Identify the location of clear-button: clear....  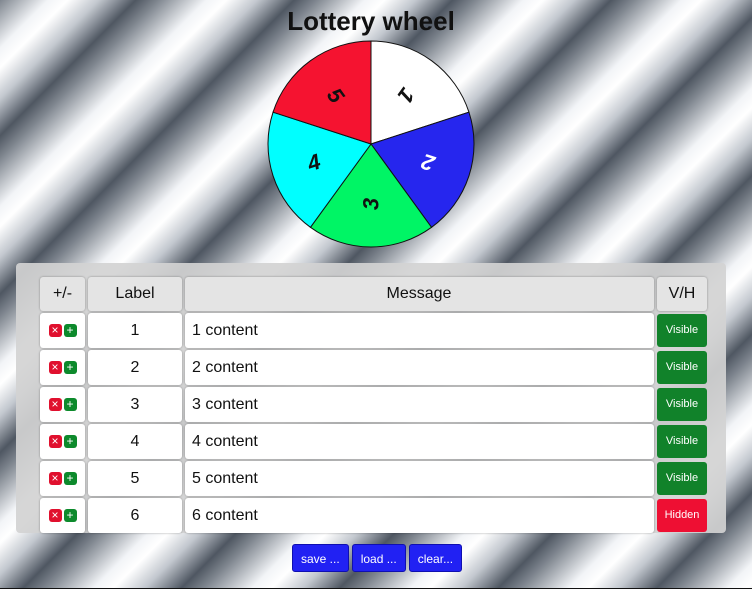
(435, 558).